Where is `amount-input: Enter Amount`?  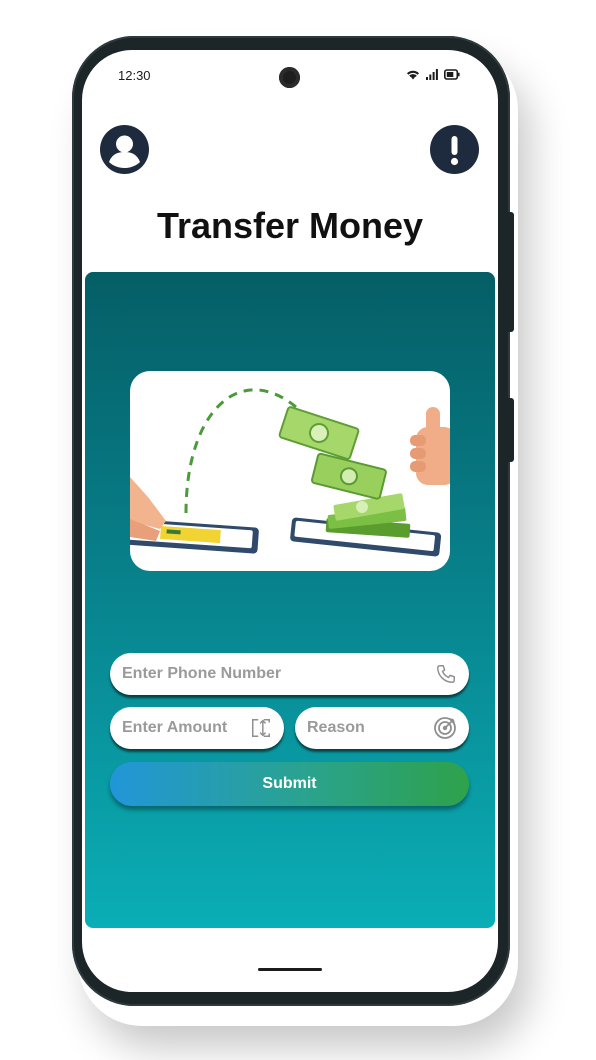 amount-input: Enter Amount is located at coordinates (197, 728).